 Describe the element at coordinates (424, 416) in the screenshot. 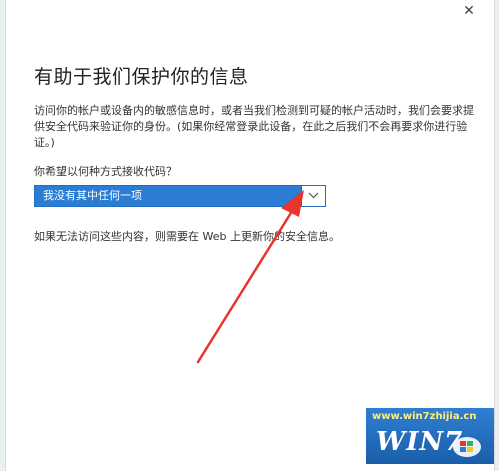

I see `watermark-url: www.win7zhijia.cn` at that location.